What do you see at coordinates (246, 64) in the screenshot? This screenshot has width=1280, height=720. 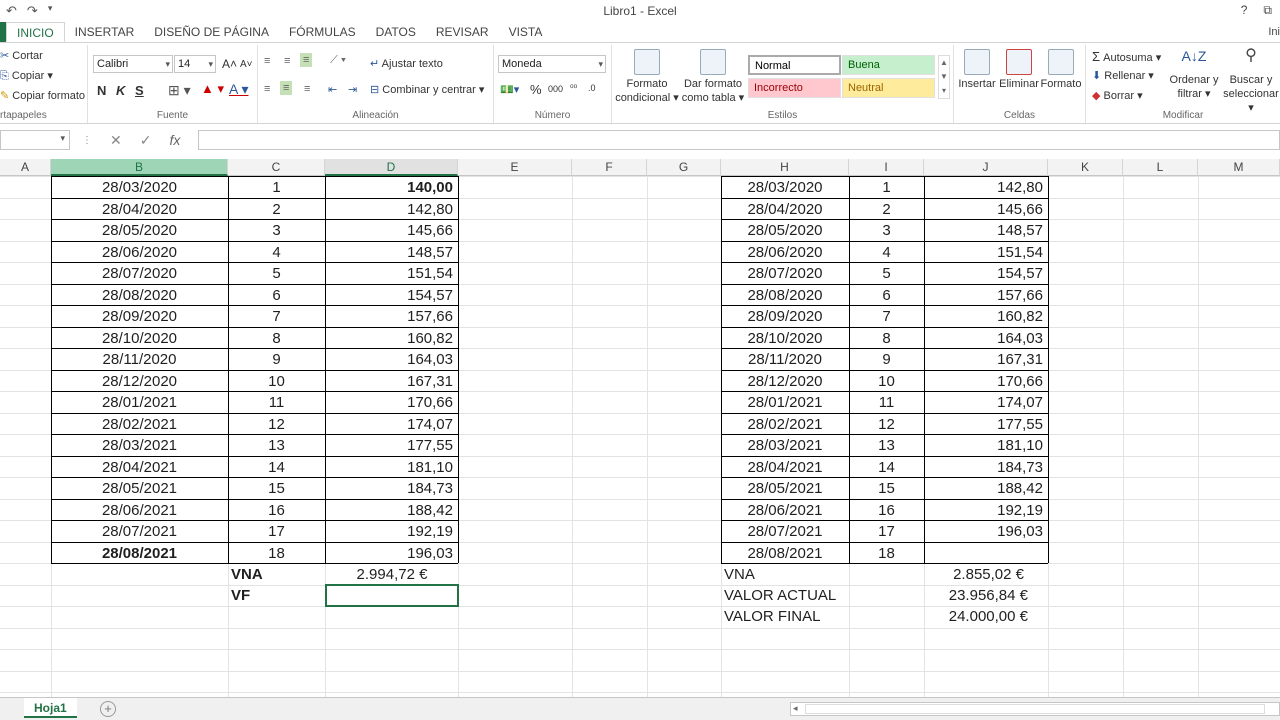 I see `shrink-font-icon: A˅` at bounding box center [246, 64].